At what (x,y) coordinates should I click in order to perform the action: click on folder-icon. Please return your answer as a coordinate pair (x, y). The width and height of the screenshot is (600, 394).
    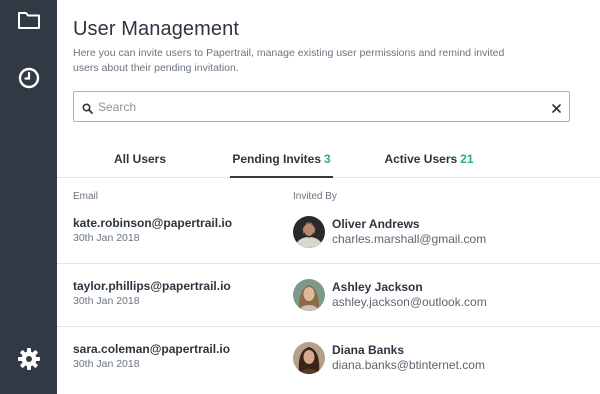
    Looking at the image, I should click on (28, 20).